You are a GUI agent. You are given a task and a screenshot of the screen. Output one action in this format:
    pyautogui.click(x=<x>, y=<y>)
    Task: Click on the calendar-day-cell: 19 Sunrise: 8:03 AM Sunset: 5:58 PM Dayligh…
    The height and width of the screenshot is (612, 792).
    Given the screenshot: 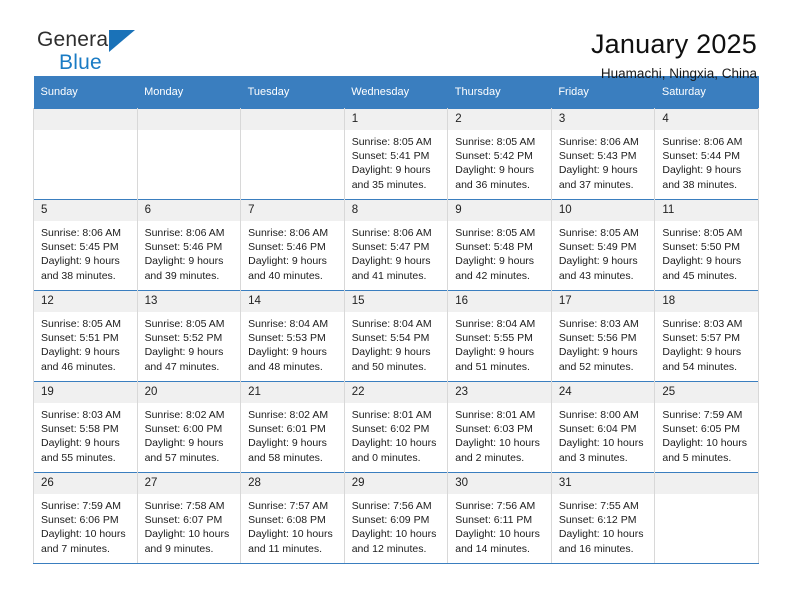 What is the action you would take?
    pyautogui.click(x=85, y=427)
    